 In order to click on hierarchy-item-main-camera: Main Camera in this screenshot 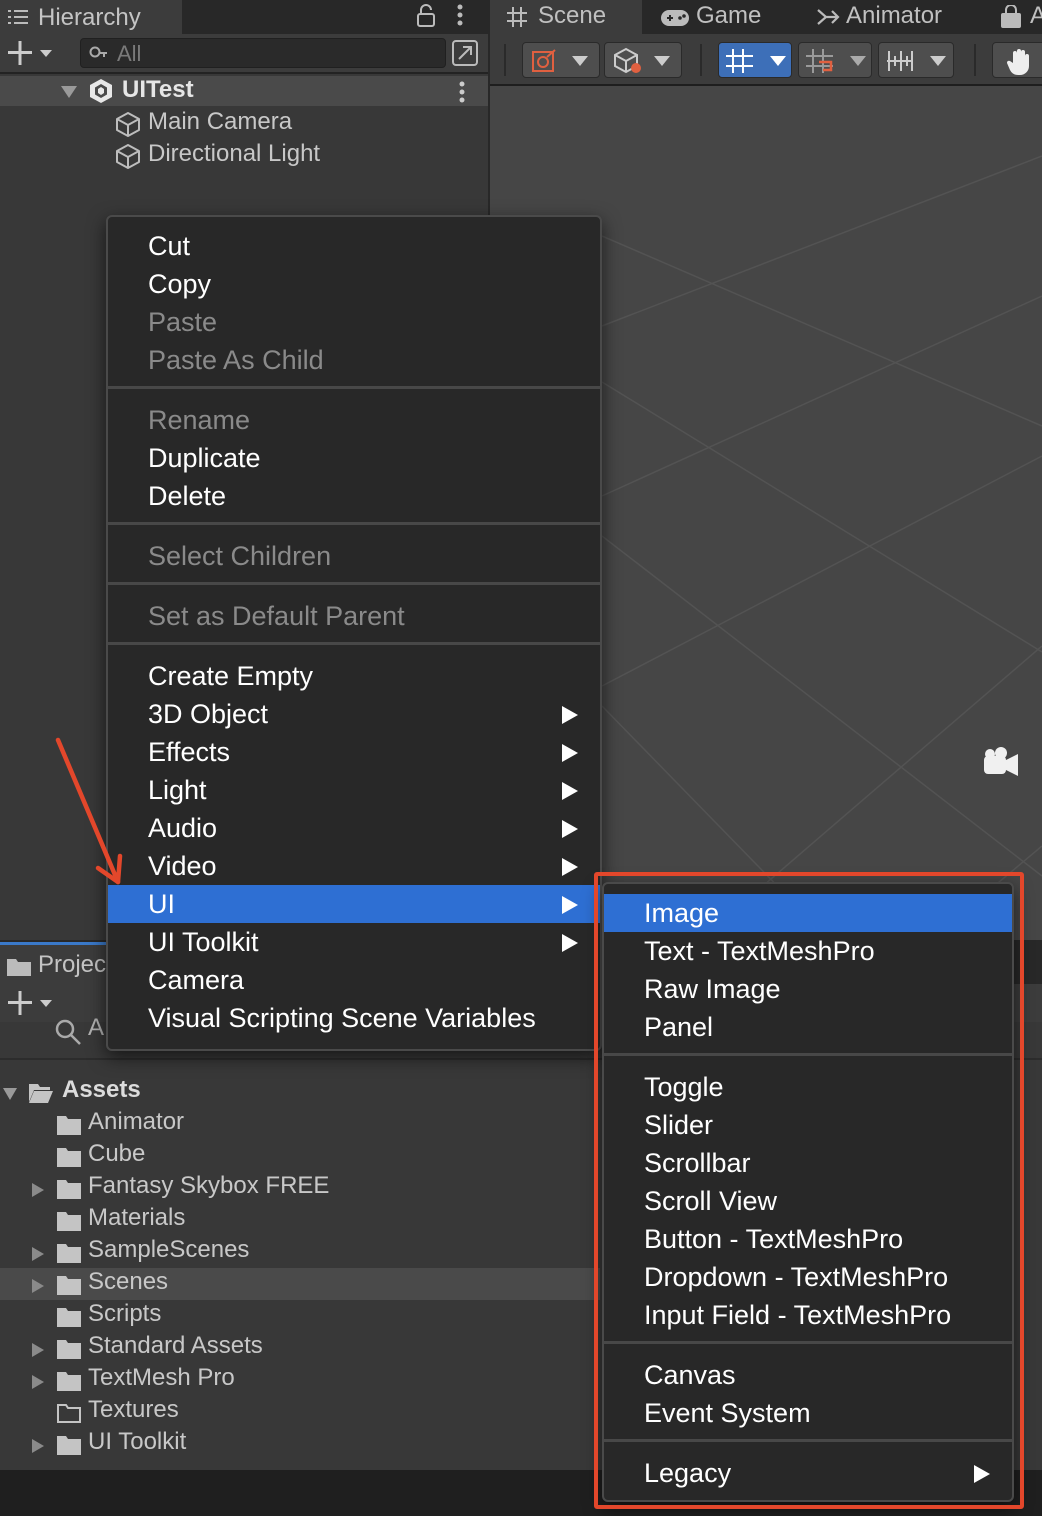, I will do `click(294, 124)`.